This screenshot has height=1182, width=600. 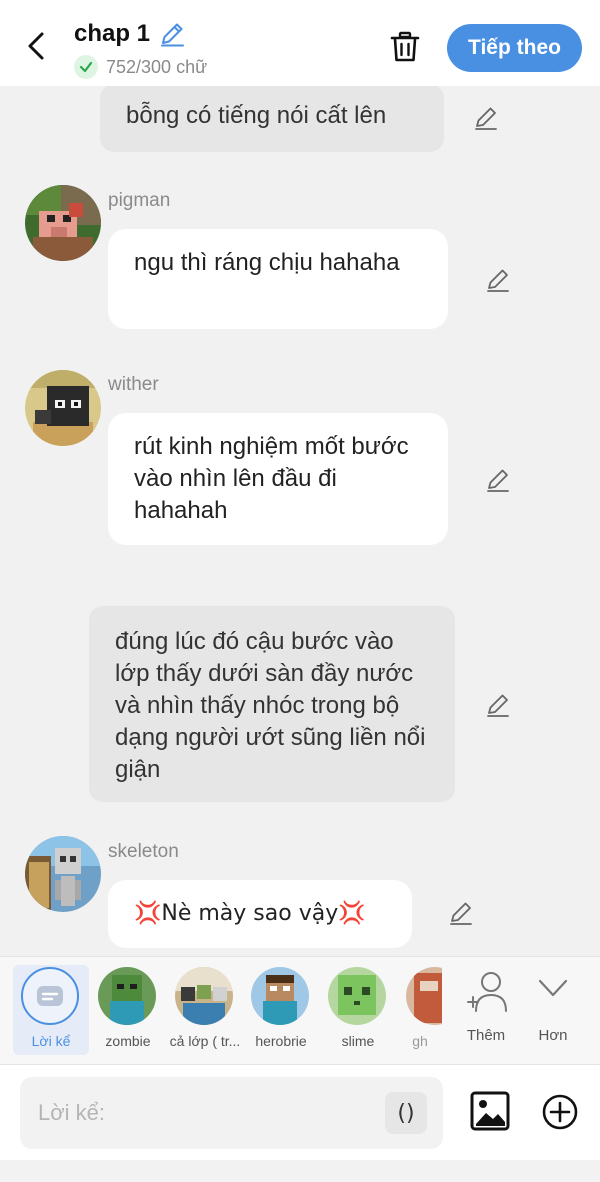 I want to click on ghost-avatar-icon, so click(x=424, y=996).